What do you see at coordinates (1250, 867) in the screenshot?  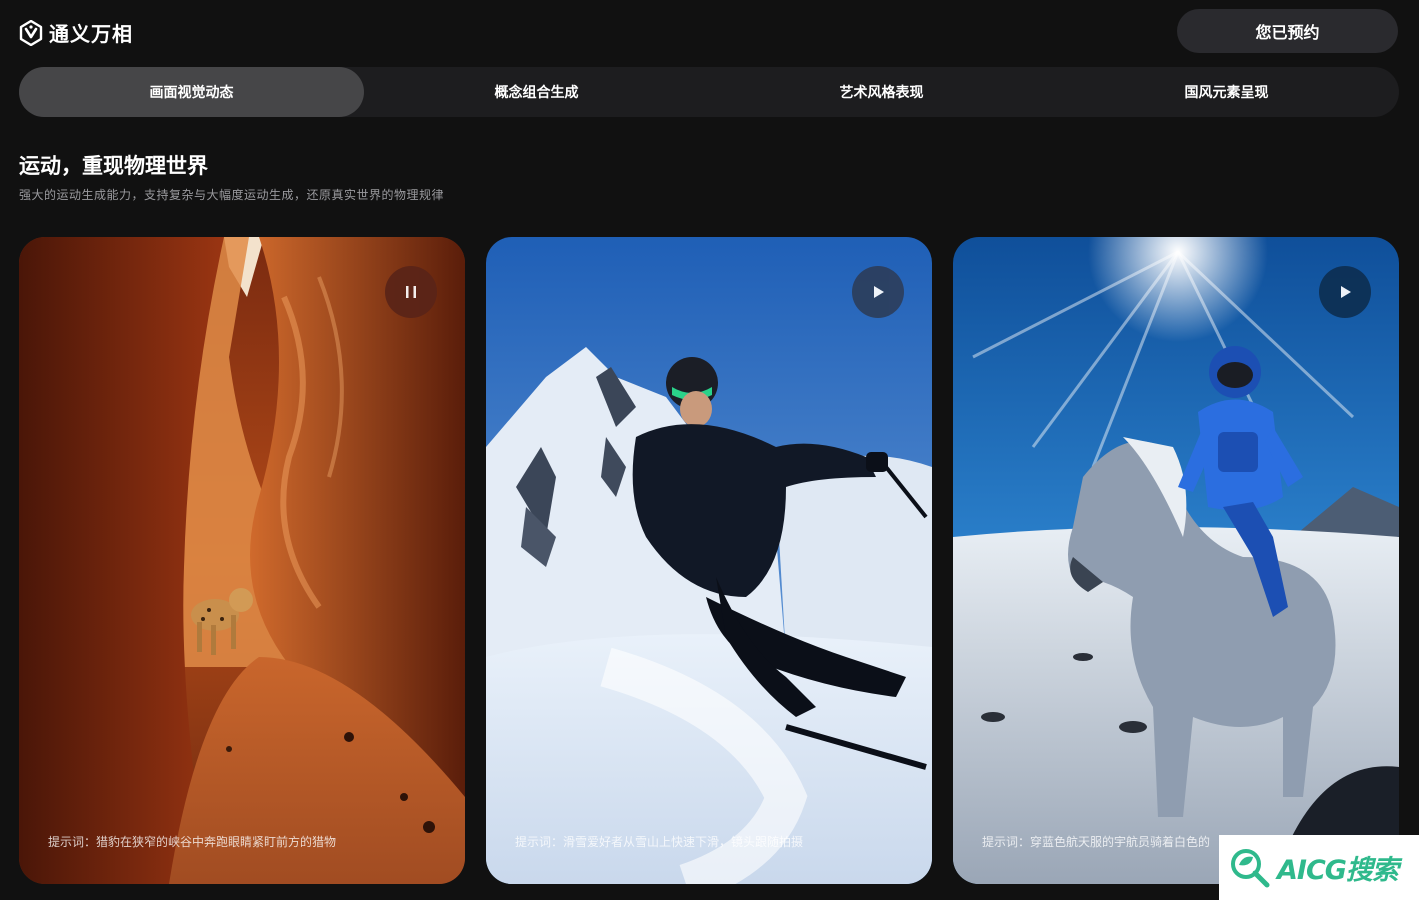 I see `magnifier-leaf-icon` at bounding box center [1250, 867].